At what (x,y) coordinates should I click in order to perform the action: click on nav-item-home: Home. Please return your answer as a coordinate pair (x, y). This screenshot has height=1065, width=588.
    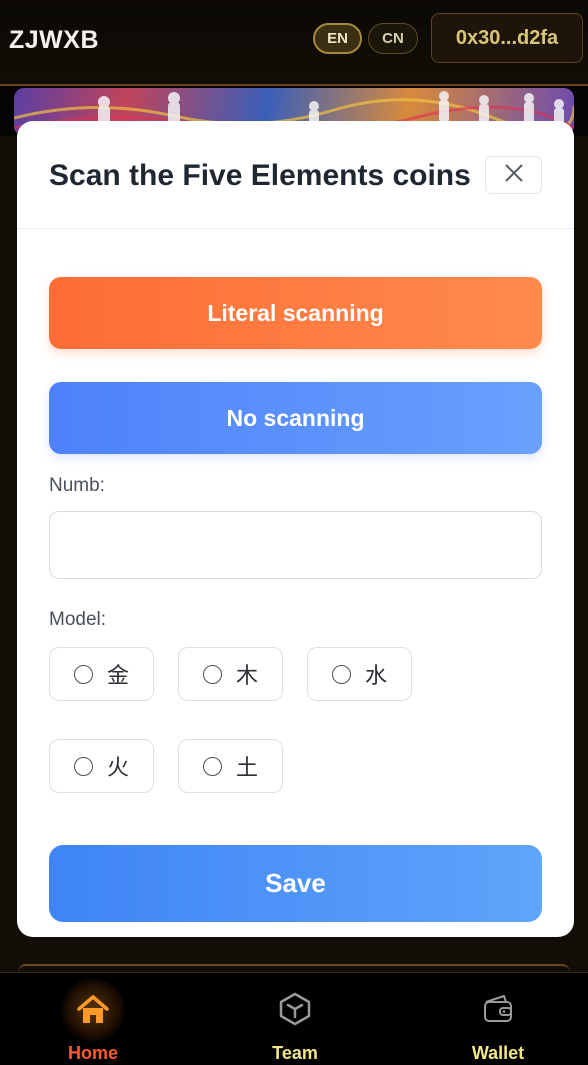
    Looking at the image, I should click on (93, 1019).